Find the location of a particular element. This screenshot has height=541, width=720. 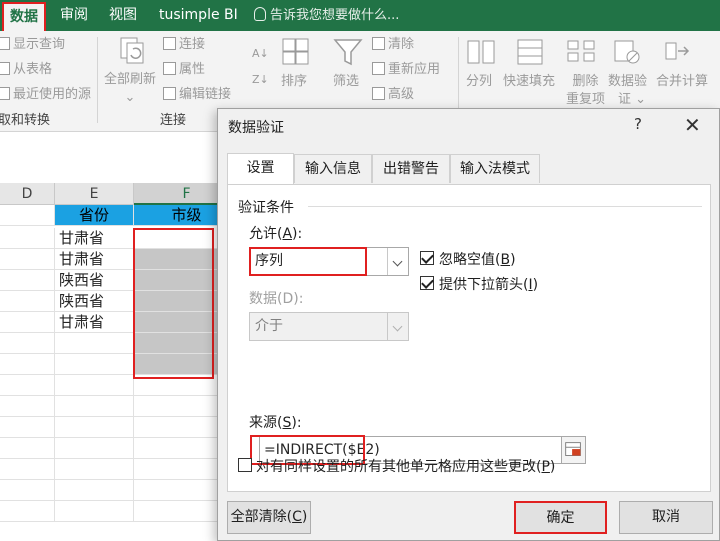

text-to-columns-button: 分列 is located at coordinates (479, 82).